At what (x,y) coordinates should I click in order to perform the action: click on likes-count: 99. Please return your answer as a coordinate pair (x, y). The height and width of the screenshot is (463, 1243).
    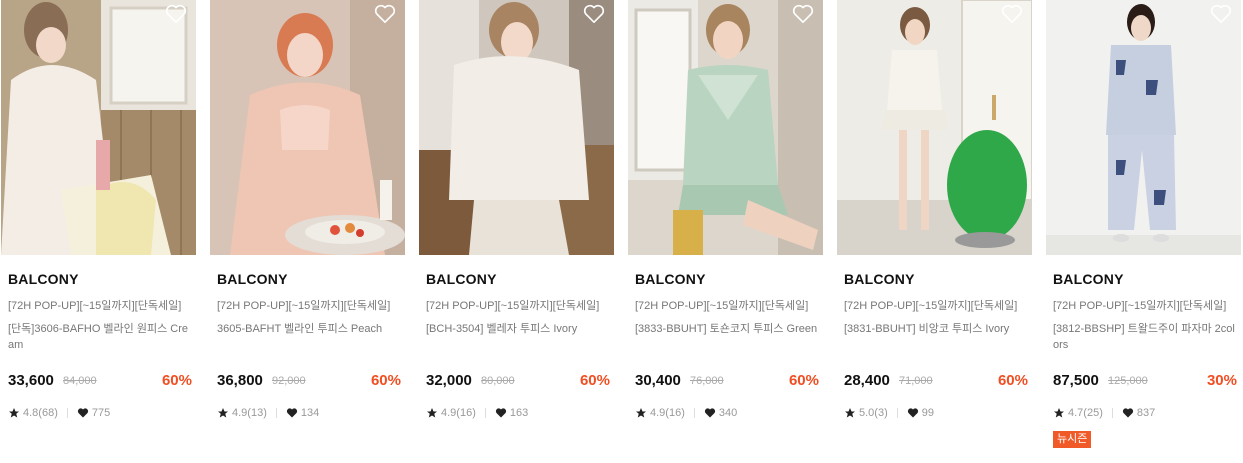
    Looking at the image, I should click on (927, 413).